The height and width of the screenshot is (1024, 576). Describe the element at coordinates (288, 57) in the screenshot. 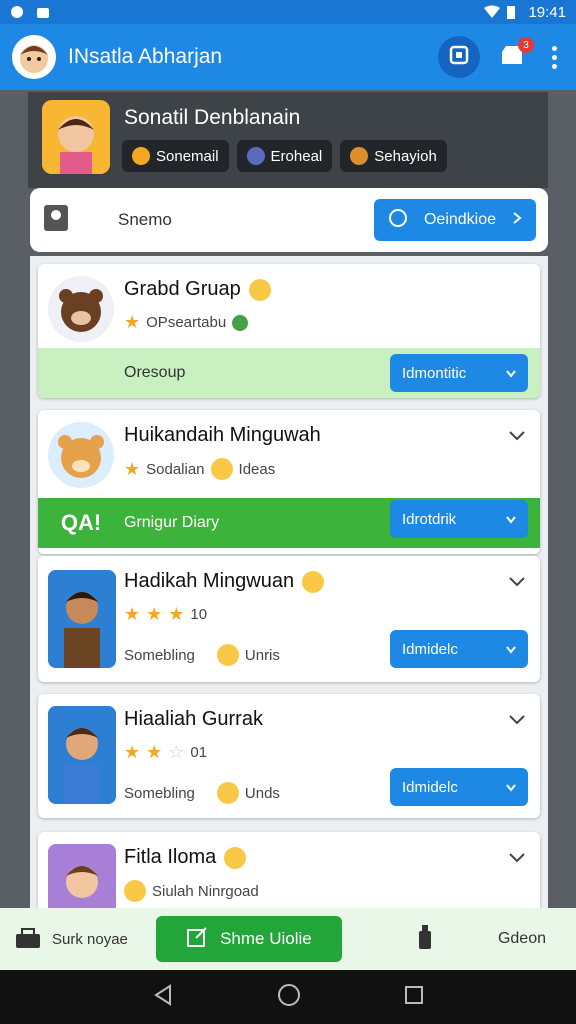

I see `app-bar: INsatla Abharjan 3` at that location.